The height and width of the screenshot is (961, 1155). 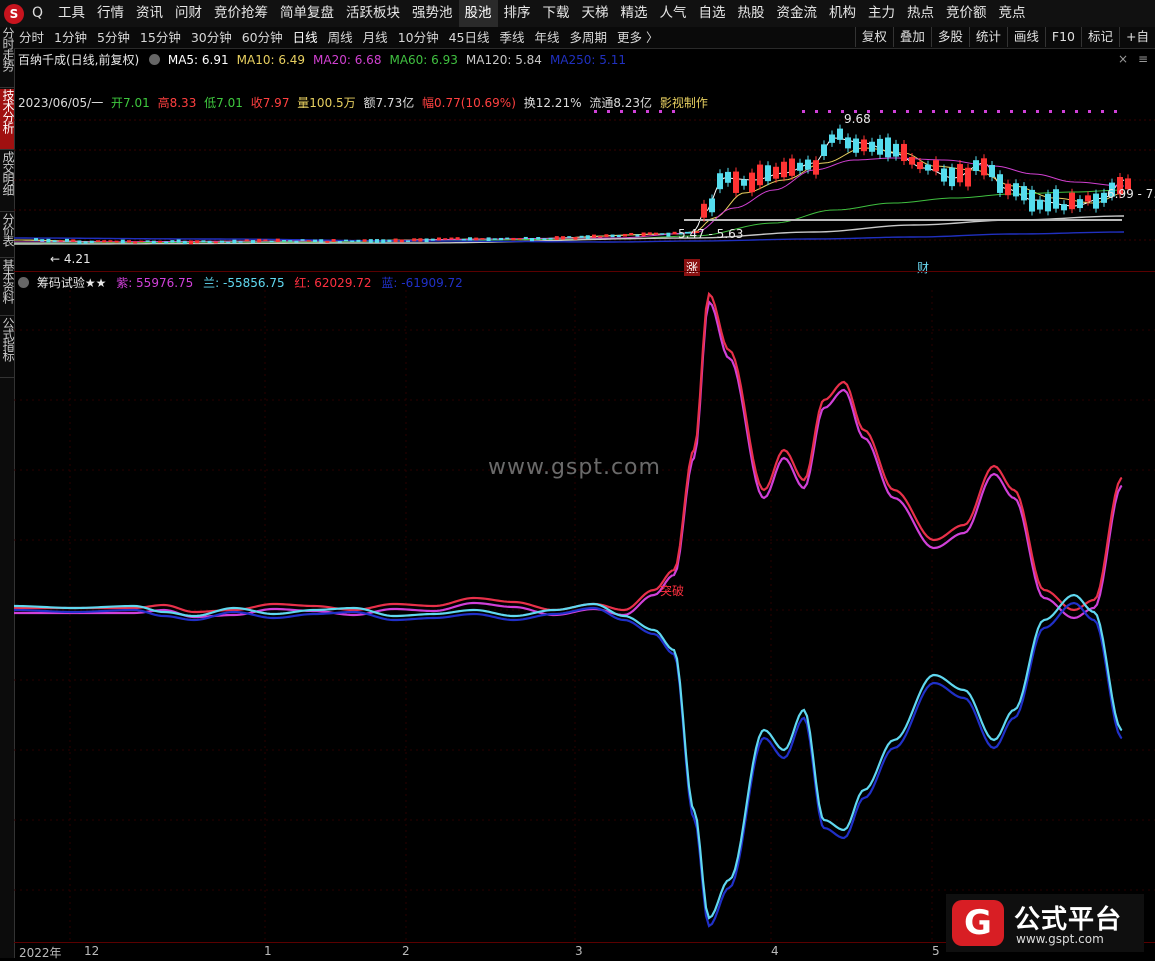 What do you see at coordinates (110, 13) in the screenshot?
I see `menu-item: 行情` at bounding box center [110, 13].